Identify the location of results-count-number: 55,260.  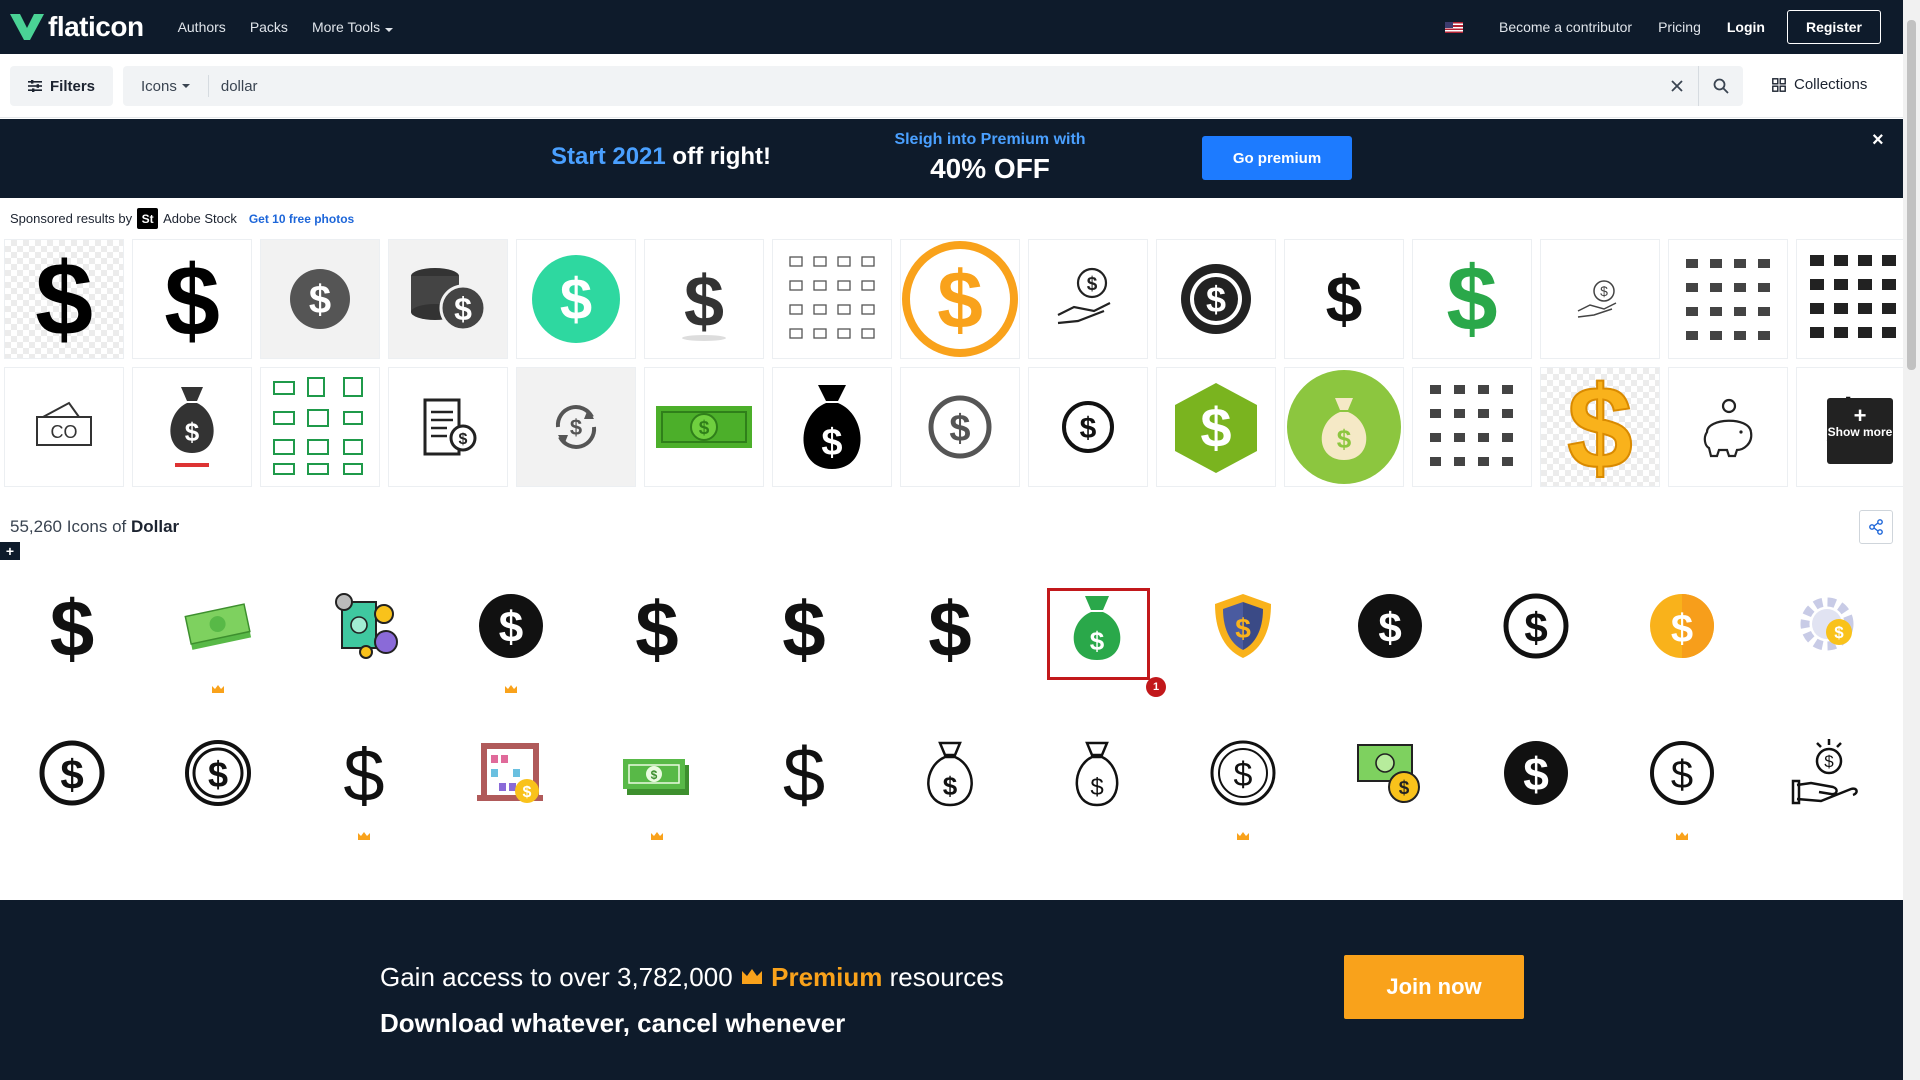
(36, 526).